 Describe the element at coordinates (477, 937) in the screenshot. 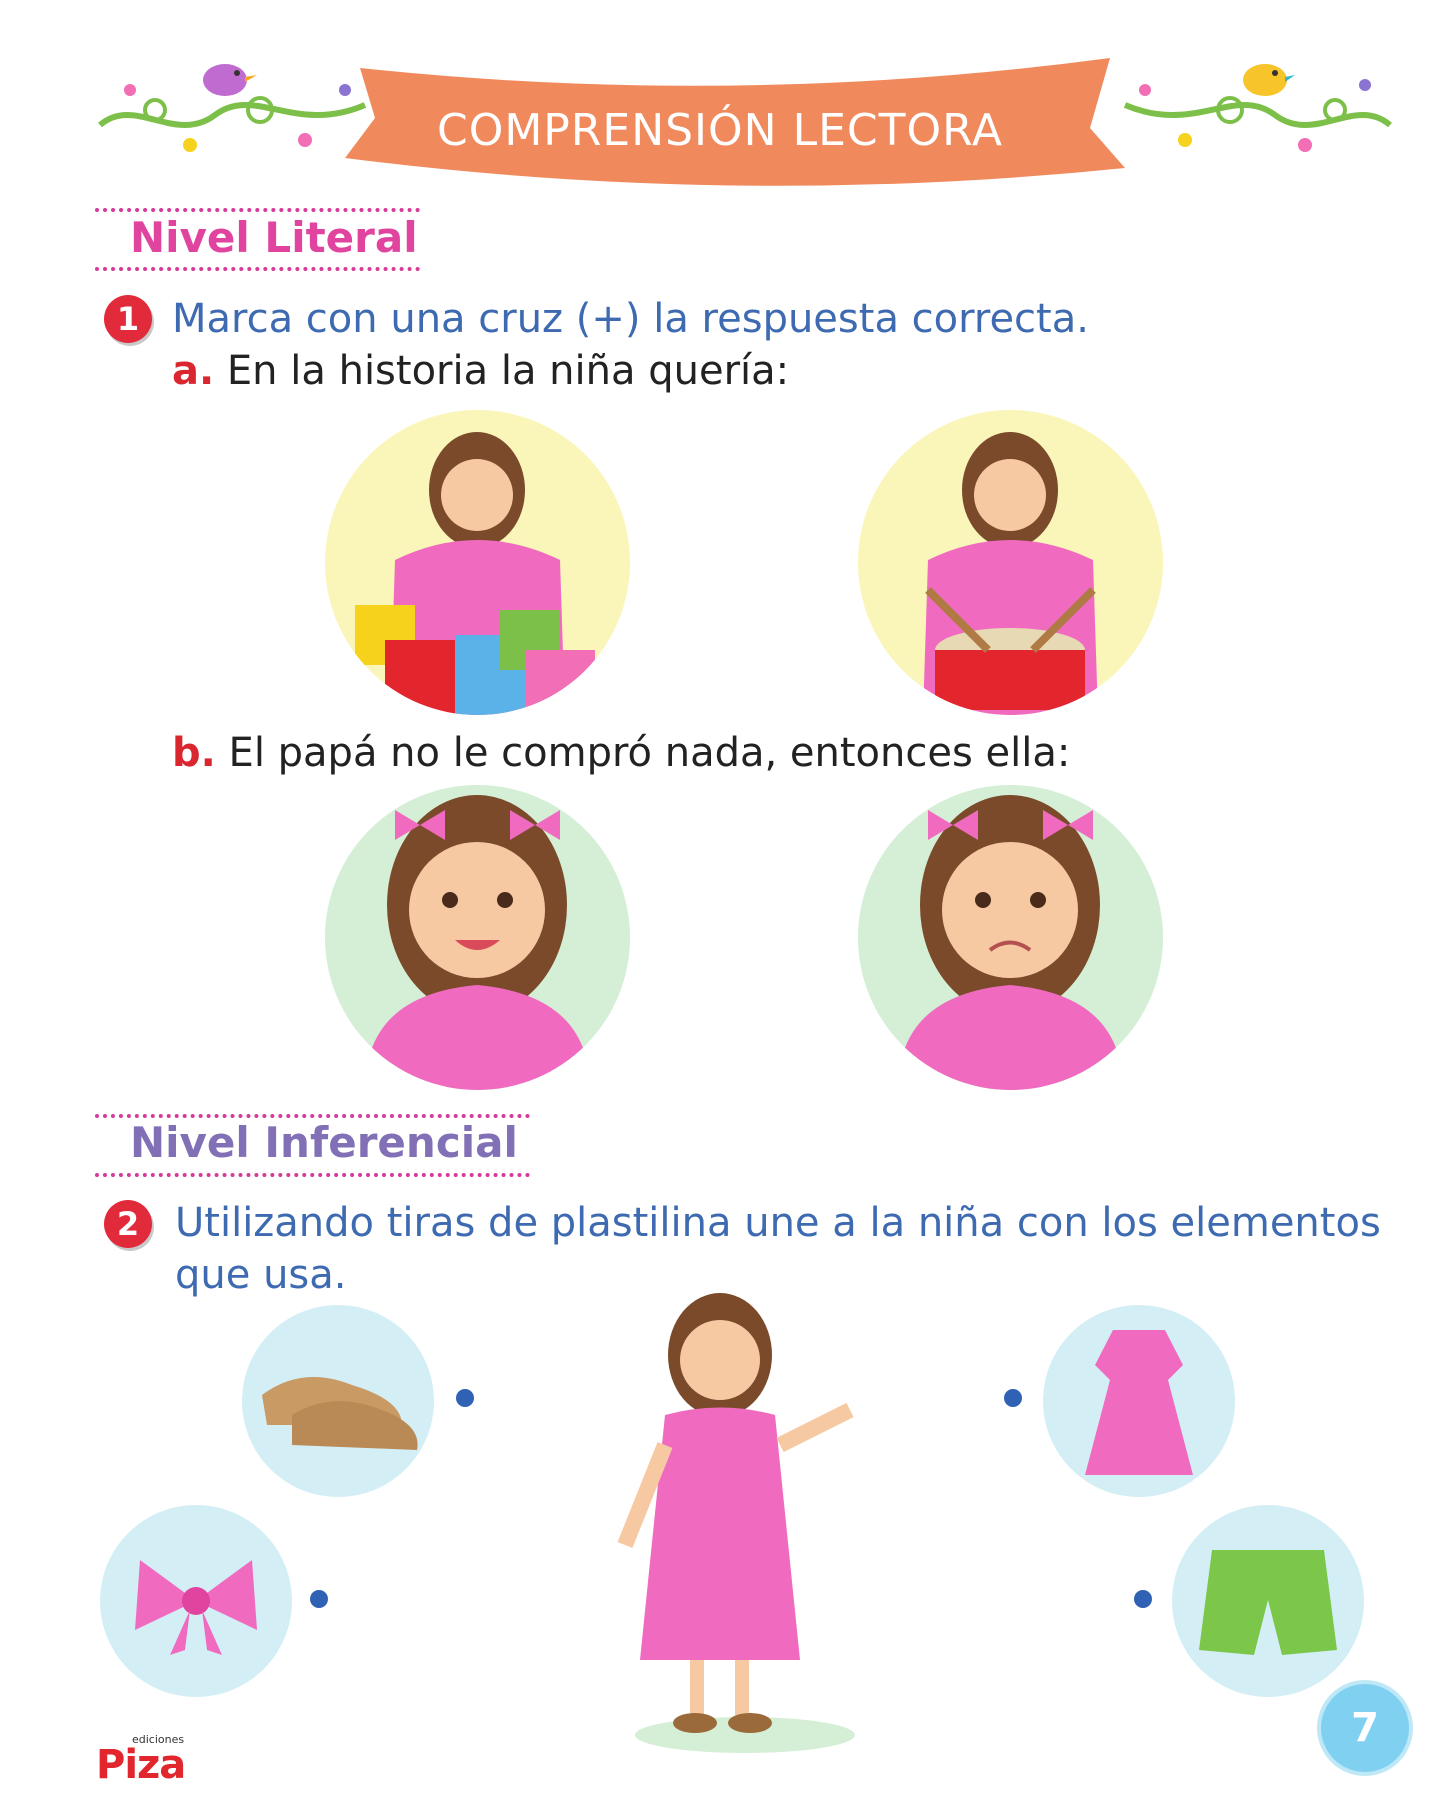

I see `girl-happy-image` at that location.